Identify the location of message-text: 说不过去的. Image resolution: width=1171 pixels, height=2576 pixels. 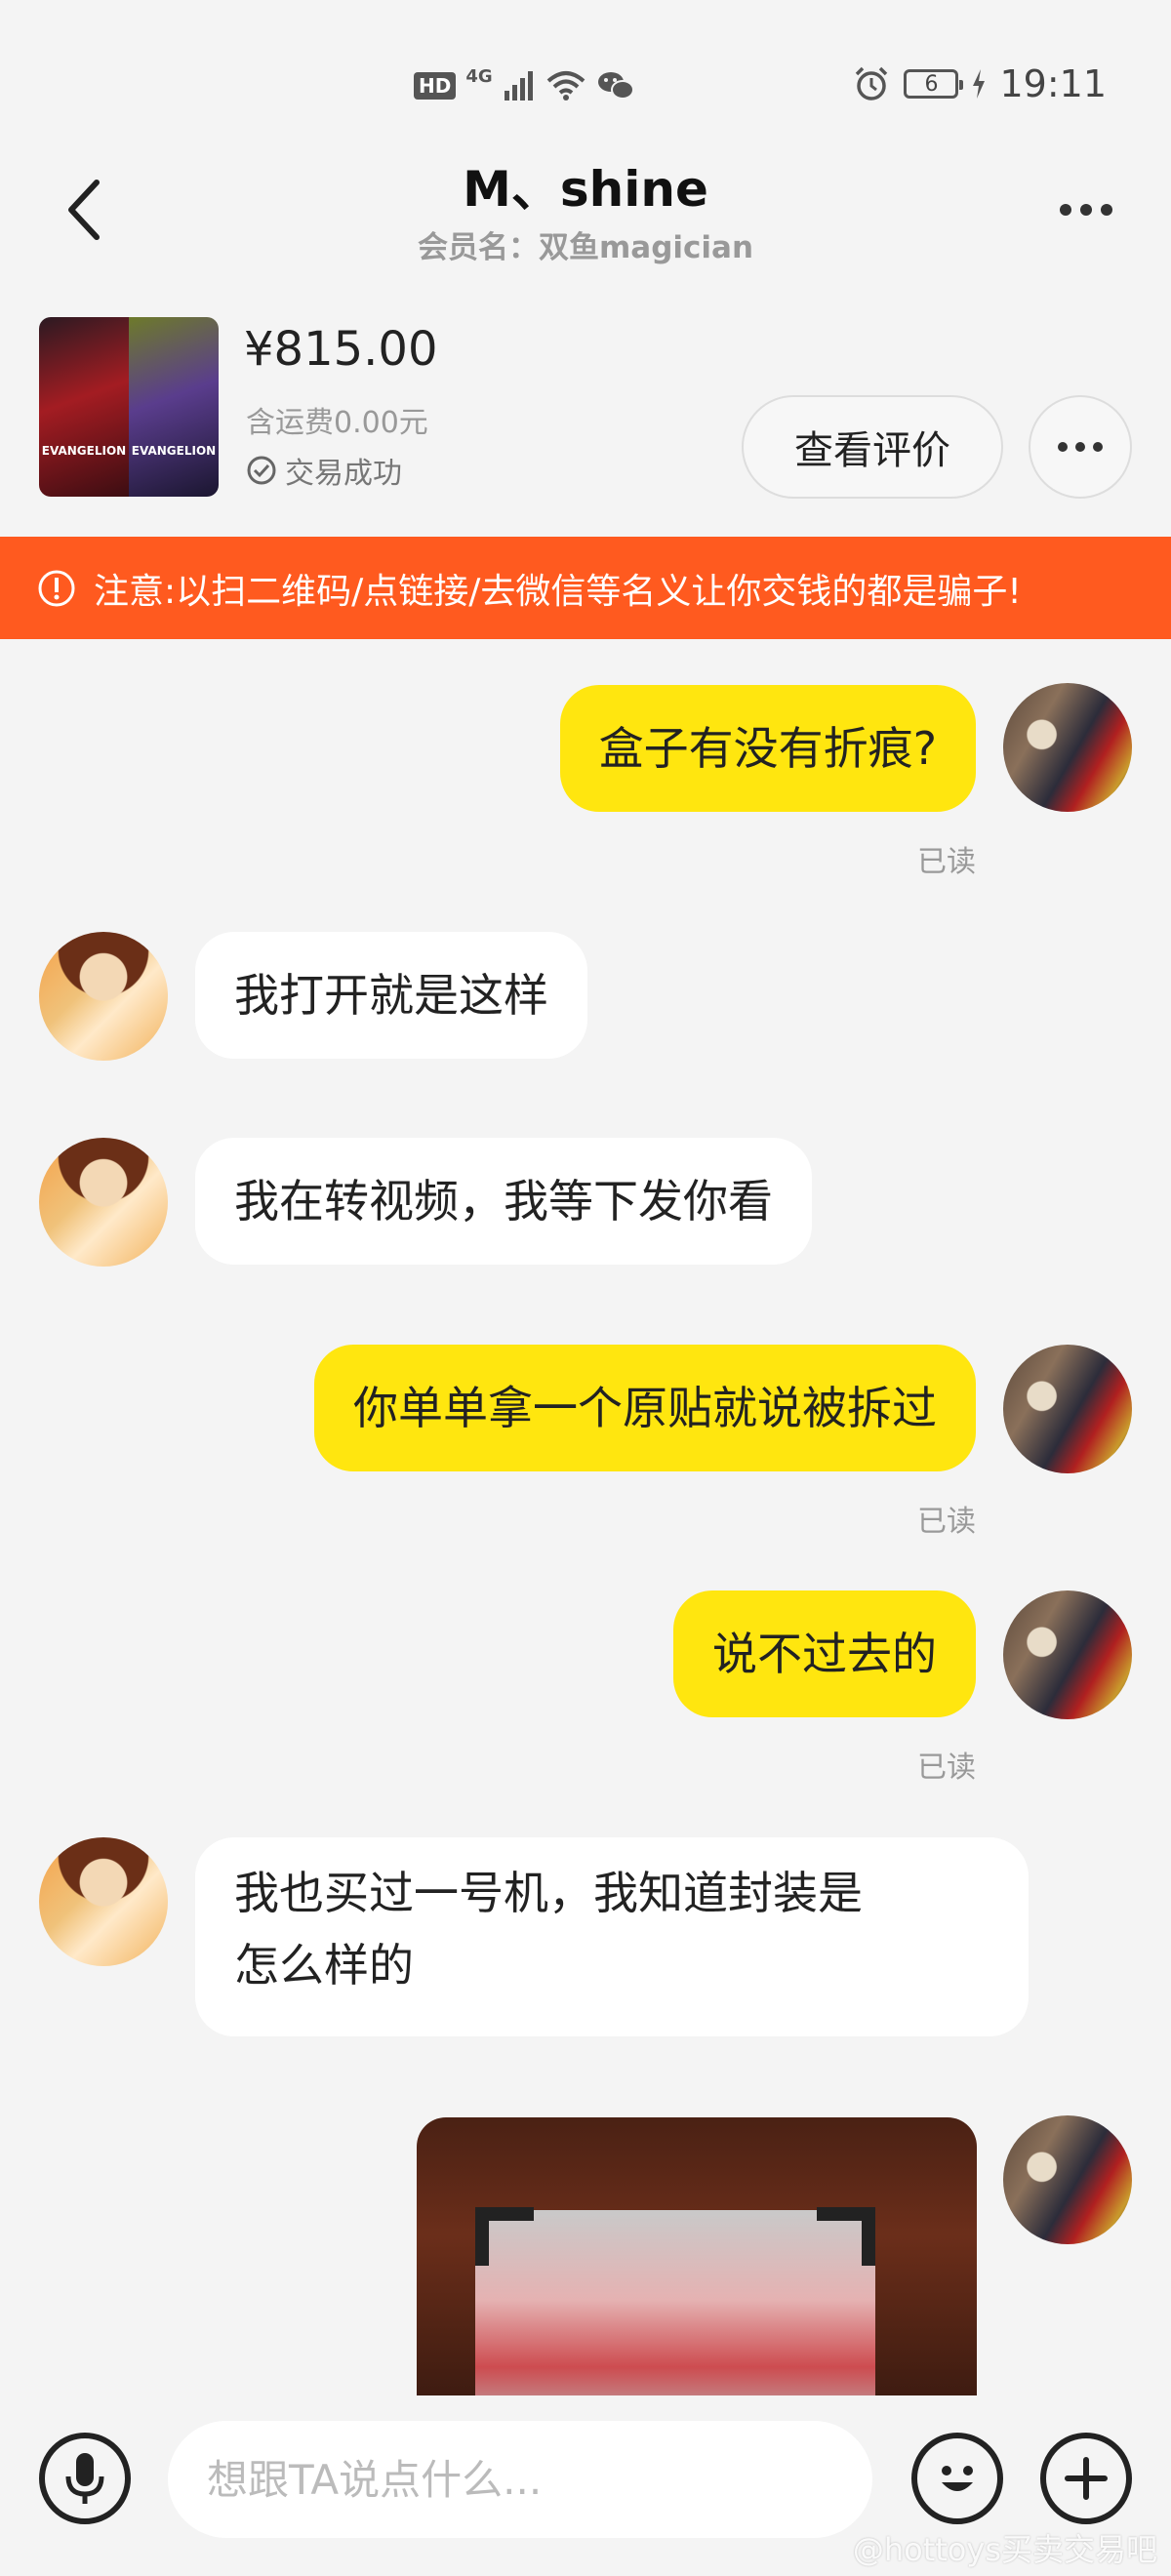
(824, 1654).